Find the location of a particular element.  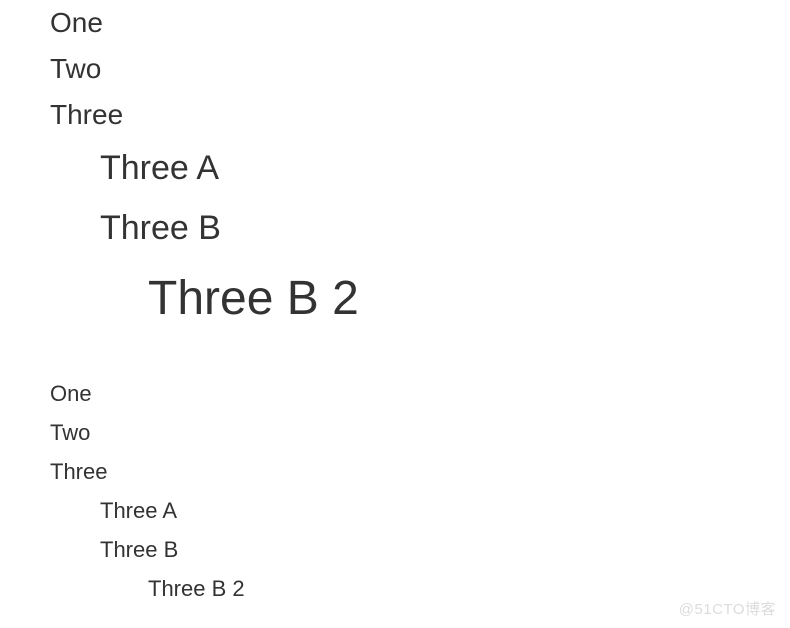

list-item-label: Three B 2 is located at coordinates (253, 298).